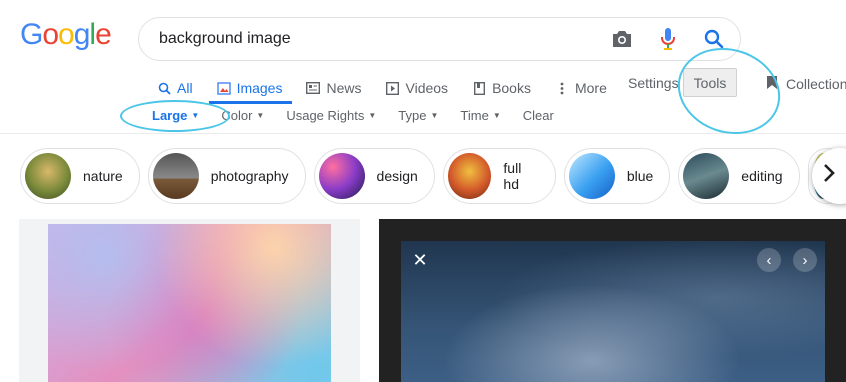 This screenshot has height=382, width=846. I want to click on filter-label: Color, so click(237, 115).